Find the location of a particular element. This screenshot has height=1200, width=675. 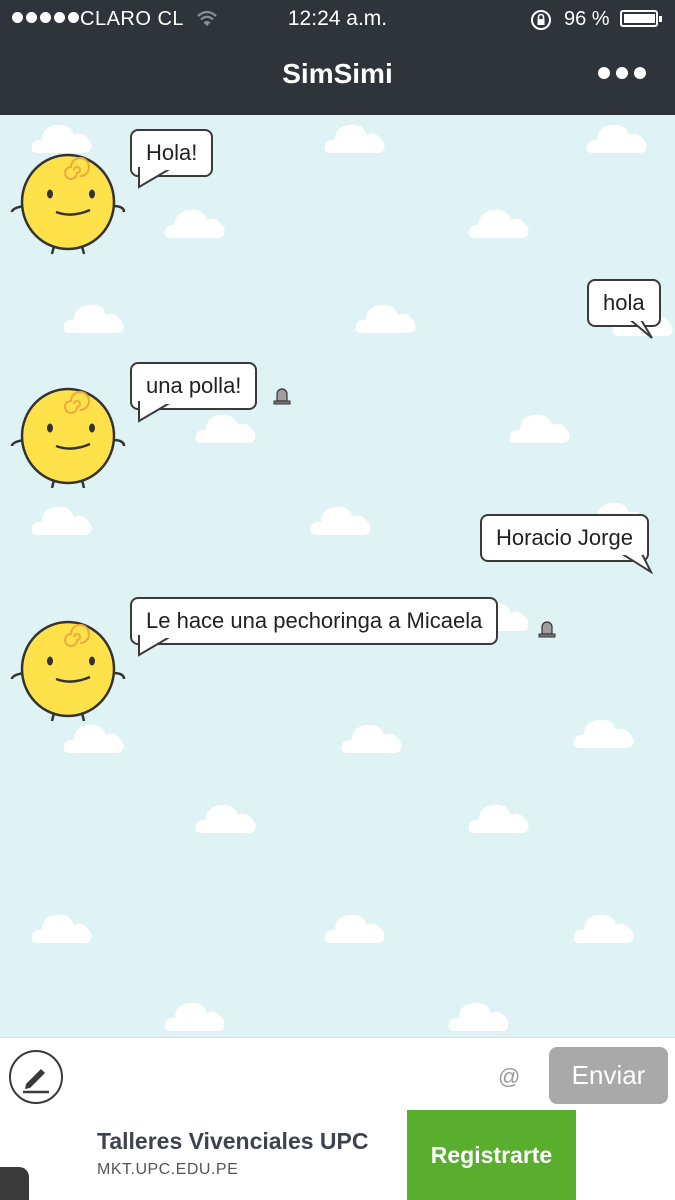

send-button: Enviar is located at coordinates (608, 1075).